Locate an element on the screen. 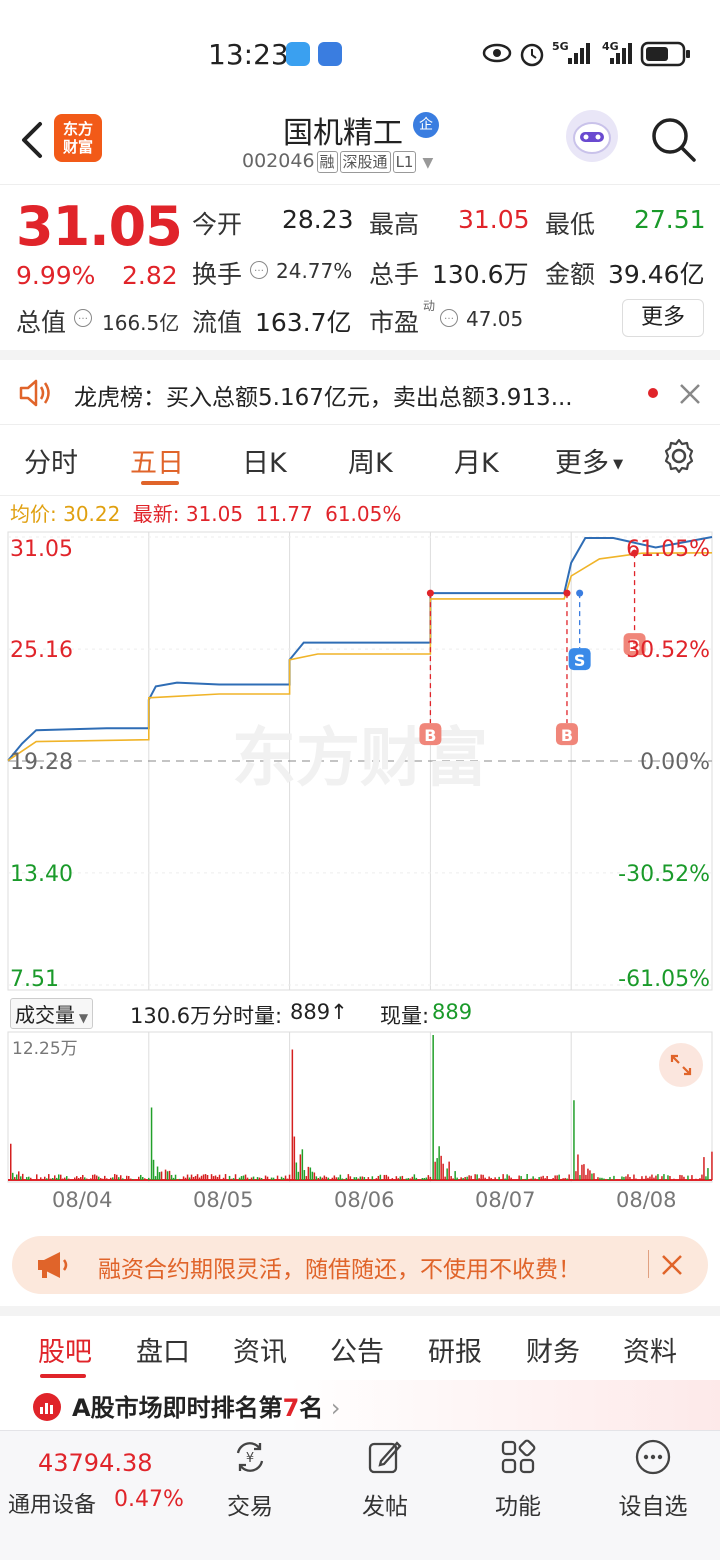  promo-close-icon is located at coordinates (672, 1265).